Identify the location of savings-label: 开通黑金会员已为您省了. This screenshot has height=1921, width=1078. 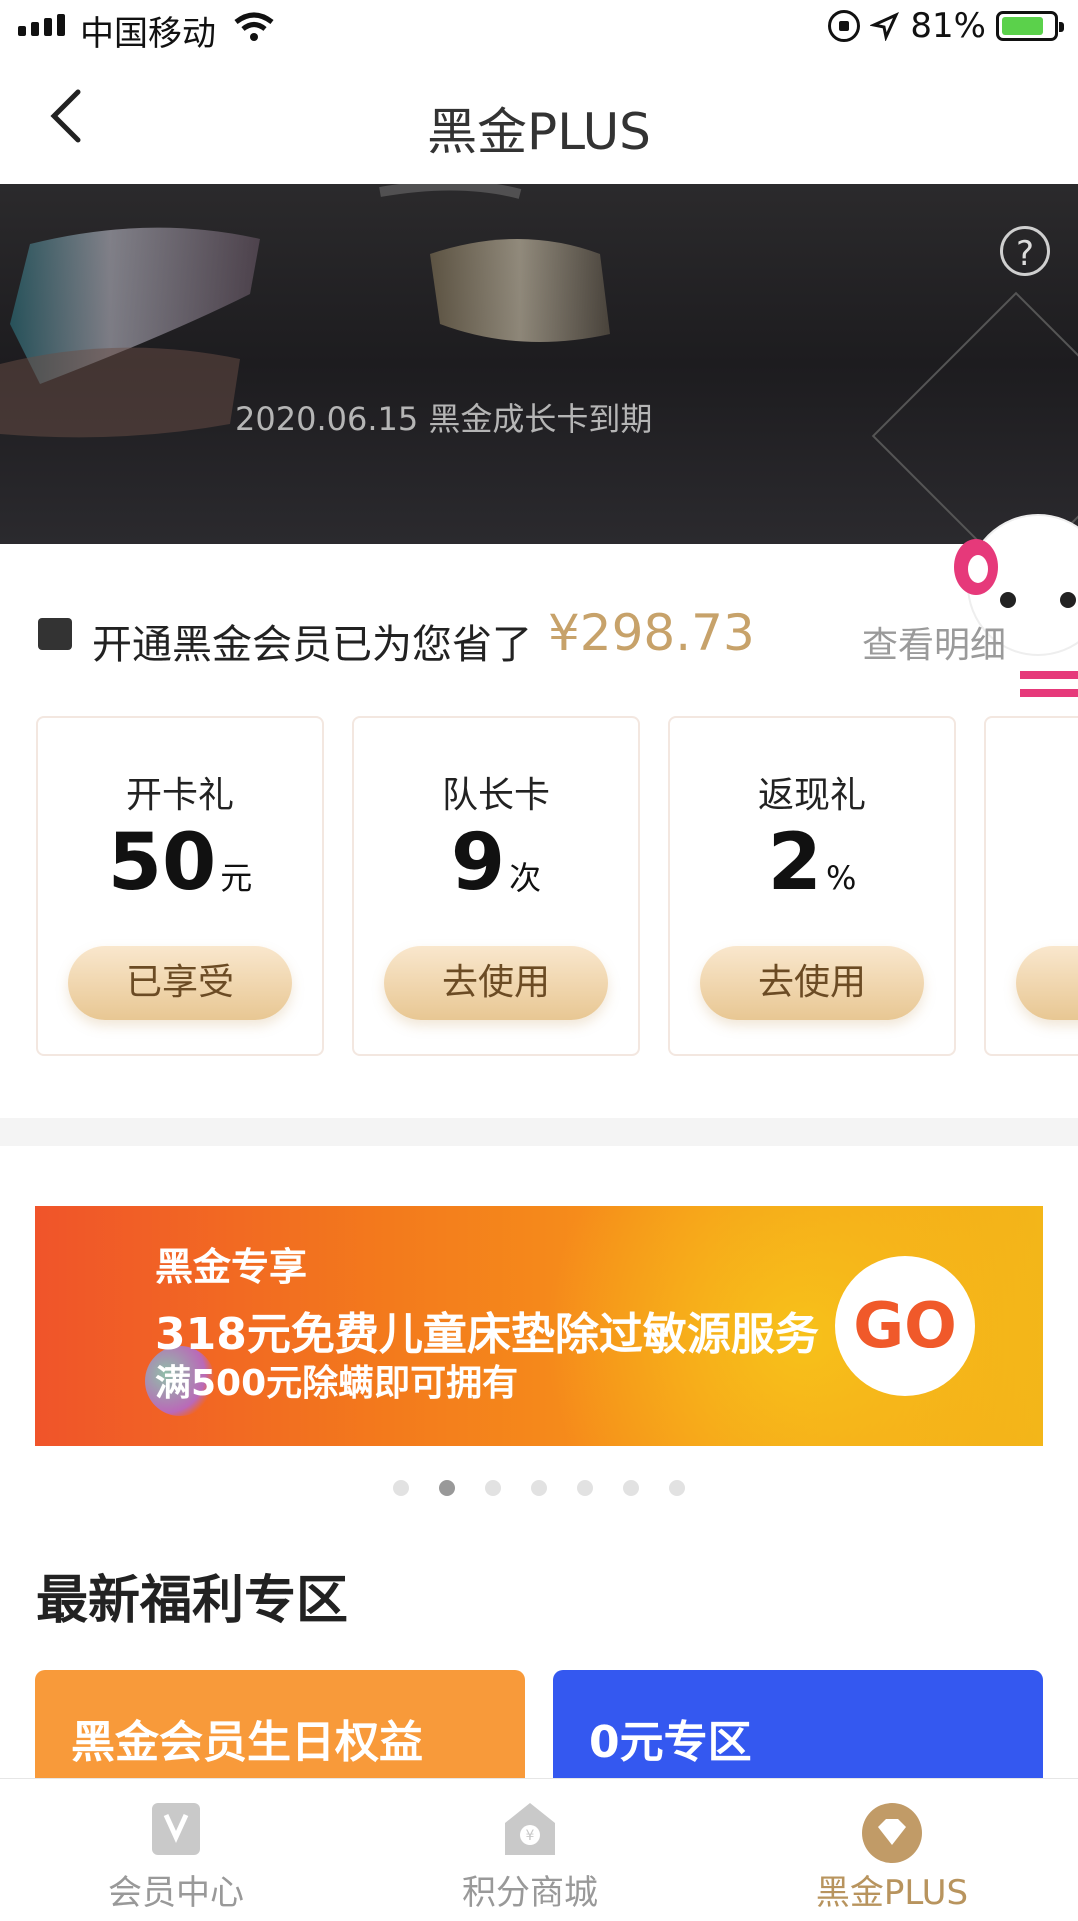
(312, 645).